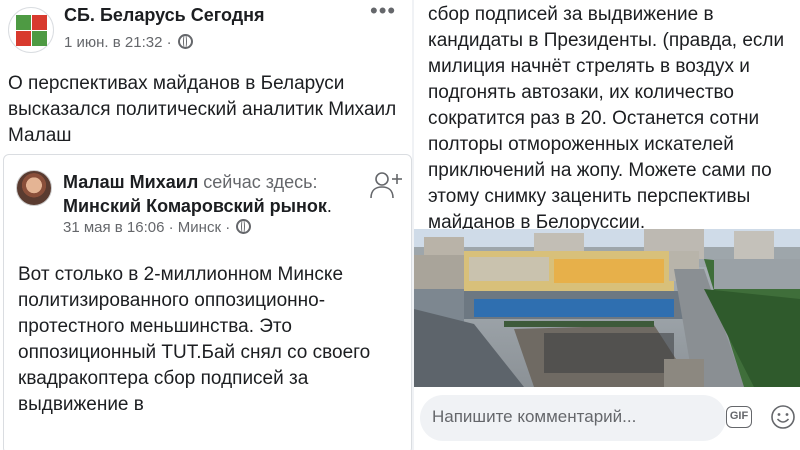 This screenshot has height=450, width=800. I want to click on page-name: СБ. Беларусь Сегодня, so click(164, 15).